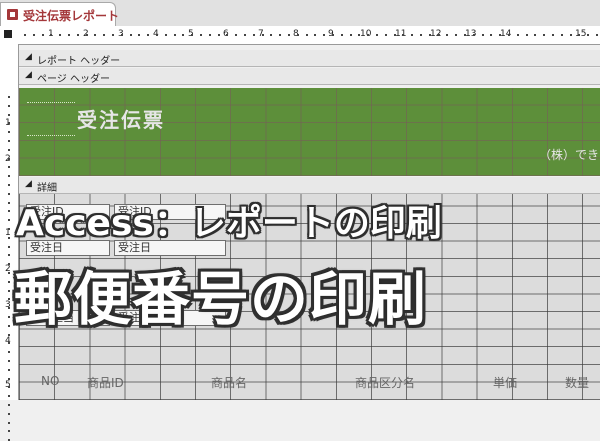 The width and height of the screenshot is (600, 441). I want to click on headline-title: 郵便番号の印刷, so click(221, 299).